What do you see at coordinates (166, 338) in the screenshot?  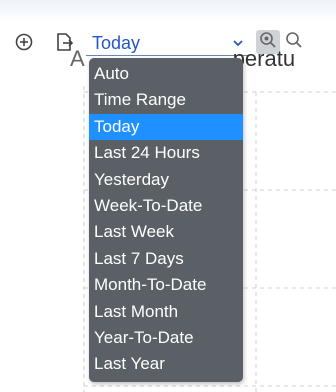 I see `menu-item-year-to-date: Year-To-Date` at bounding box center [166, 338].